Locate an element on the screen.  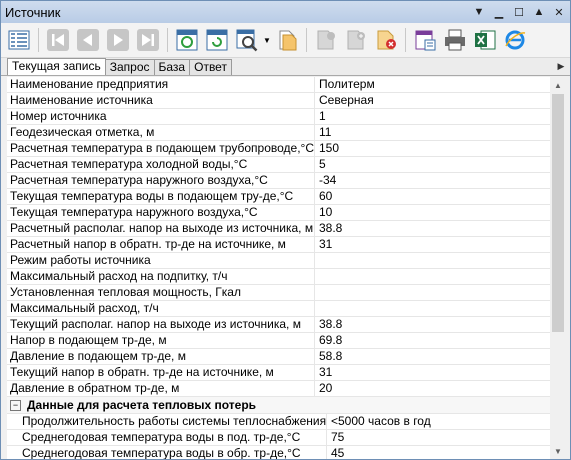
window-title: Источник is located at coordinates (33, 12).